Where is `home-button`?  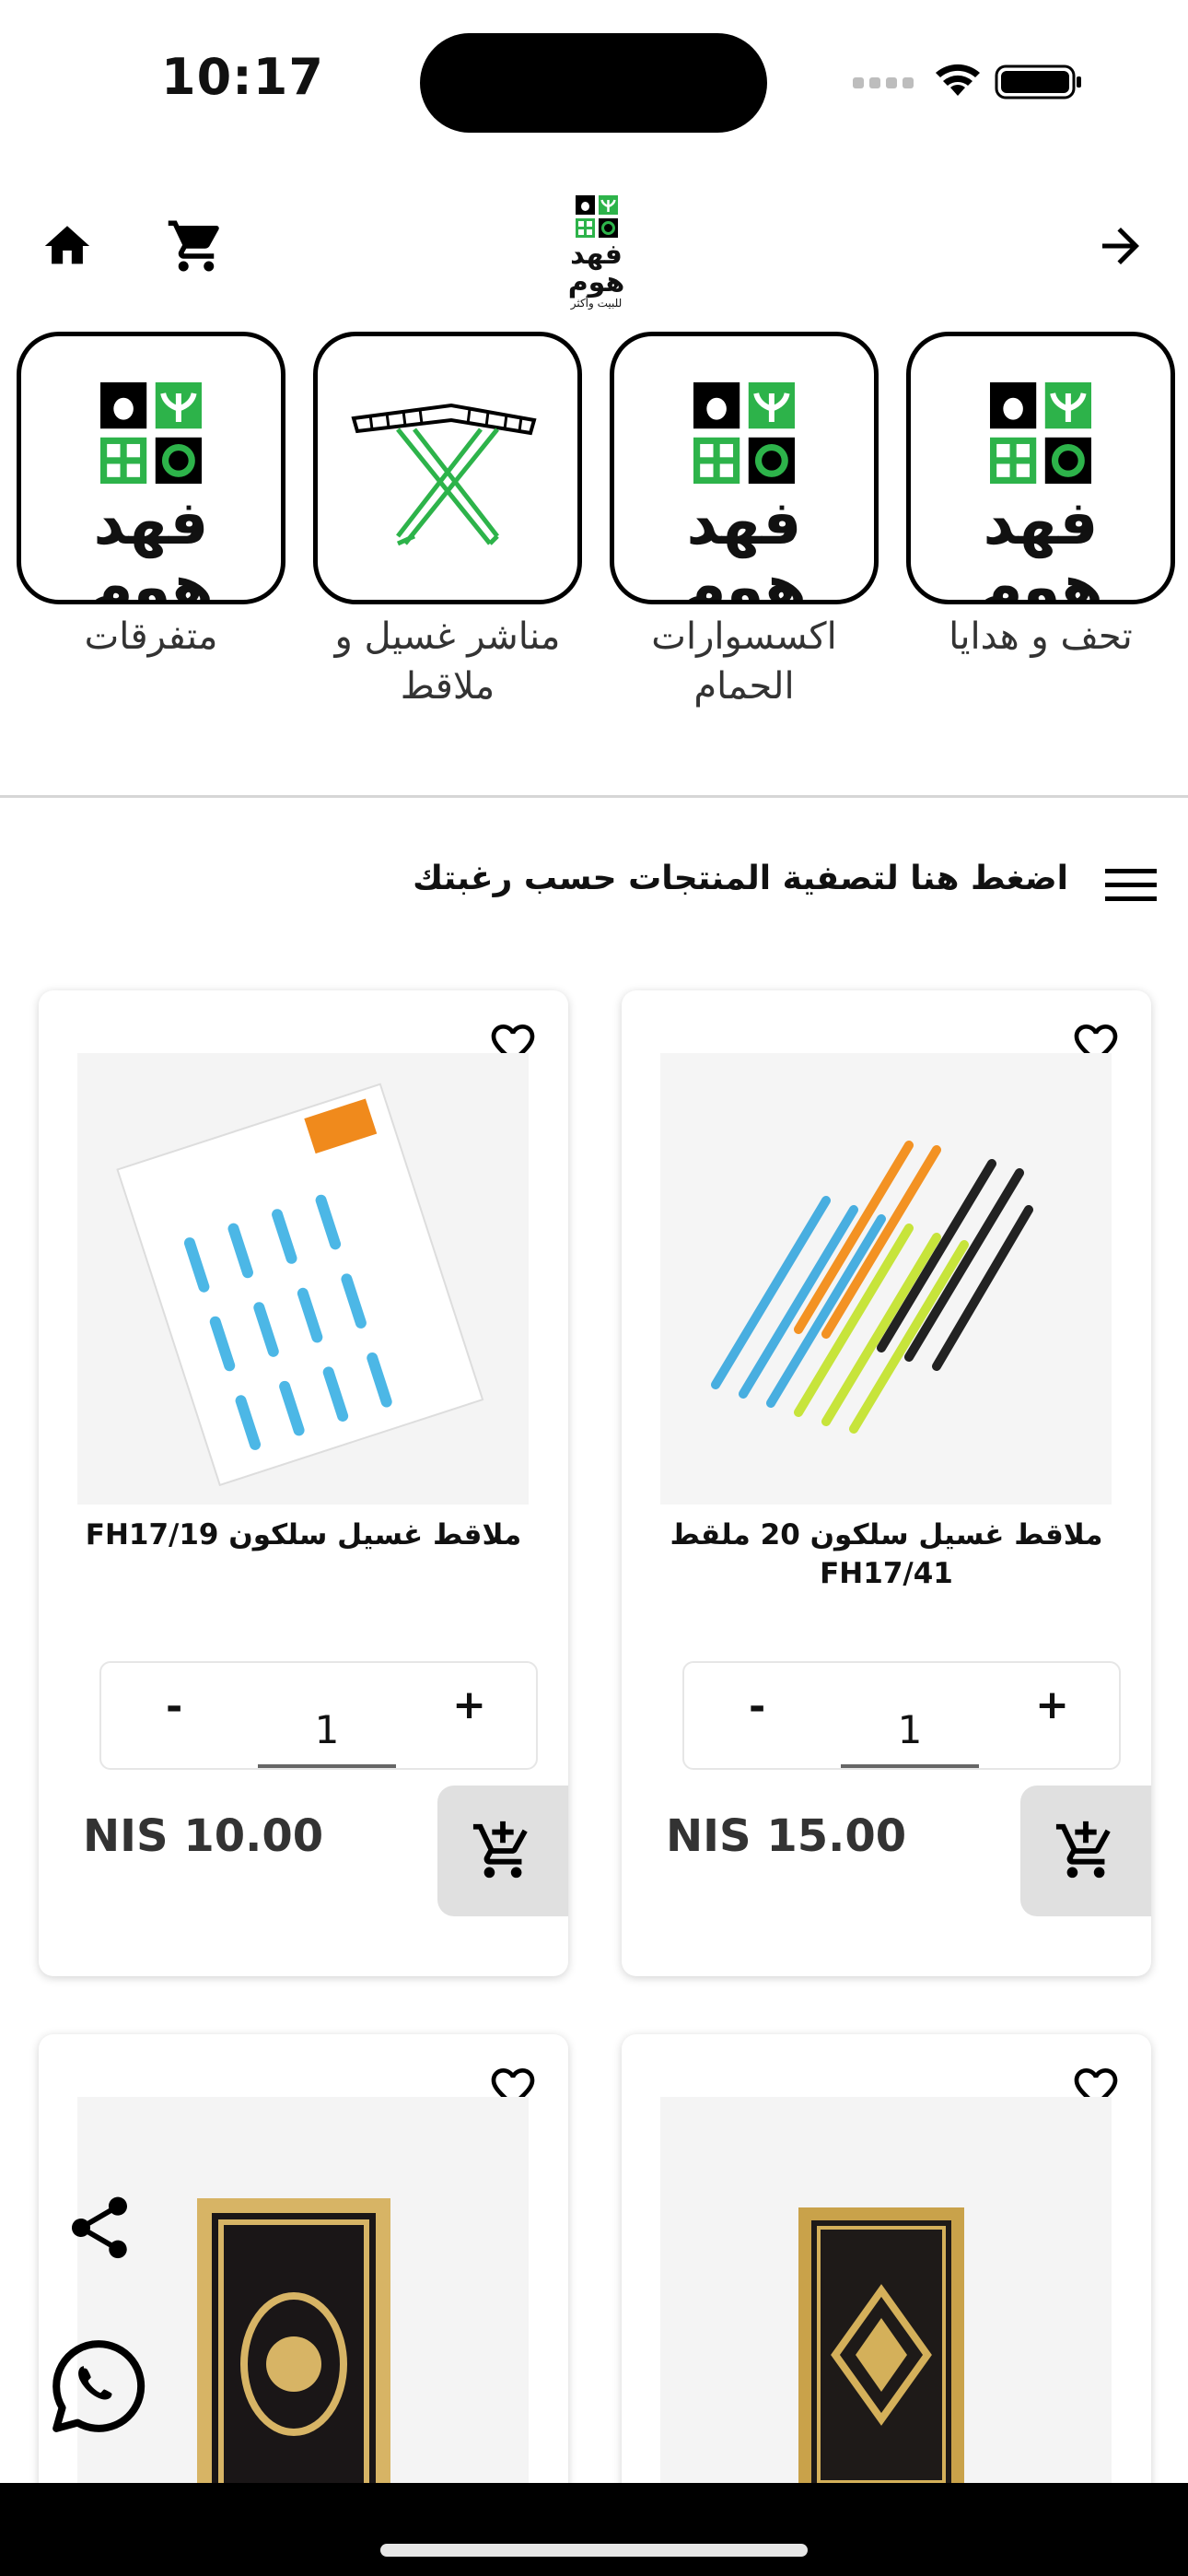
home-button is located at coordinates (67, 246).